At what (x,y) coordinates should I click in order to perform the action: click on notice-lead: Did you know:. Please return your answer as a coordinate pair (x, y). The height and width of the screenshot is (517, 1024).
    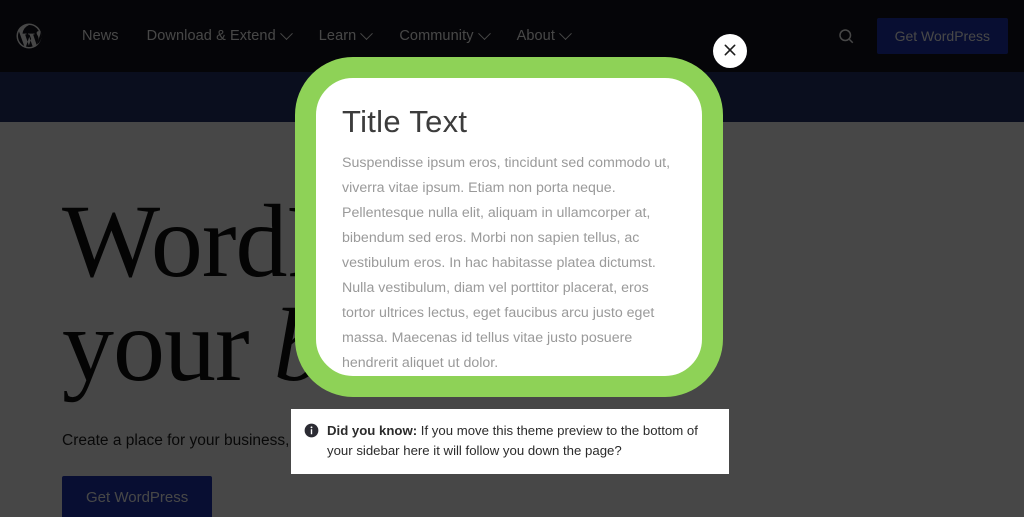
    Looking at the image, I should click on (372, 430).